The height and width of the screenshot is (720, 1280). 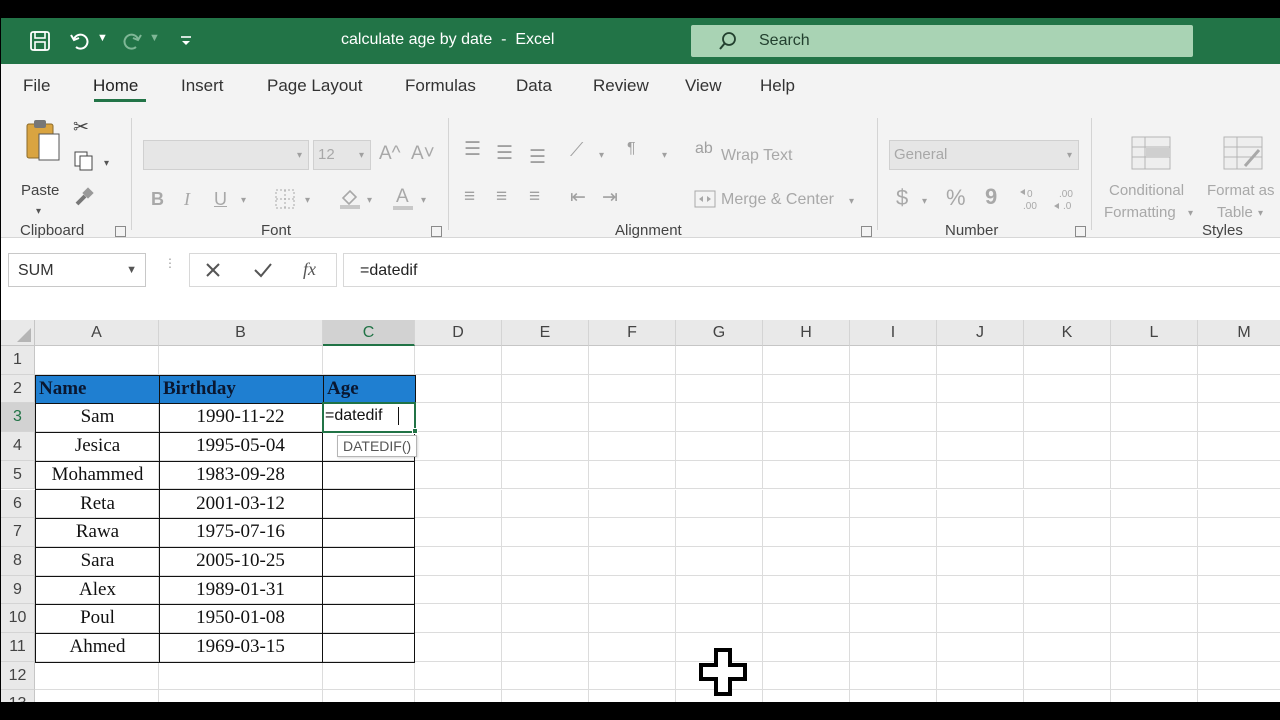 I want to click on customize-toolbar-icon, so click(x=186, y=41).